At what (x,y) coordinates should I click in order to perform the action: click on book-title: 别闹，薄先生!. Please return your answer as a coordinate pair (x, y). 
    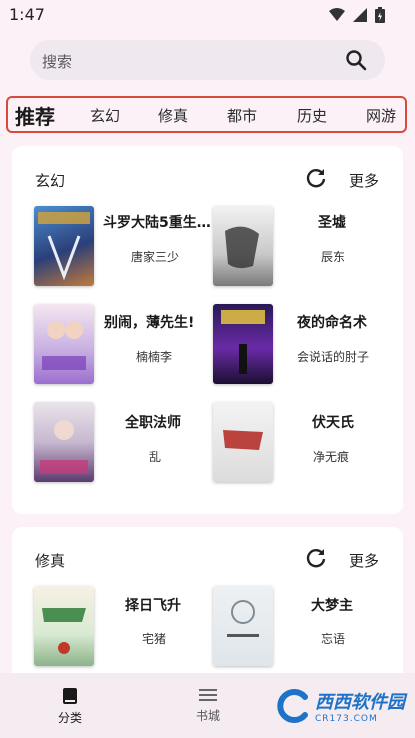
    Looking at the image, I should click on (149, 322).